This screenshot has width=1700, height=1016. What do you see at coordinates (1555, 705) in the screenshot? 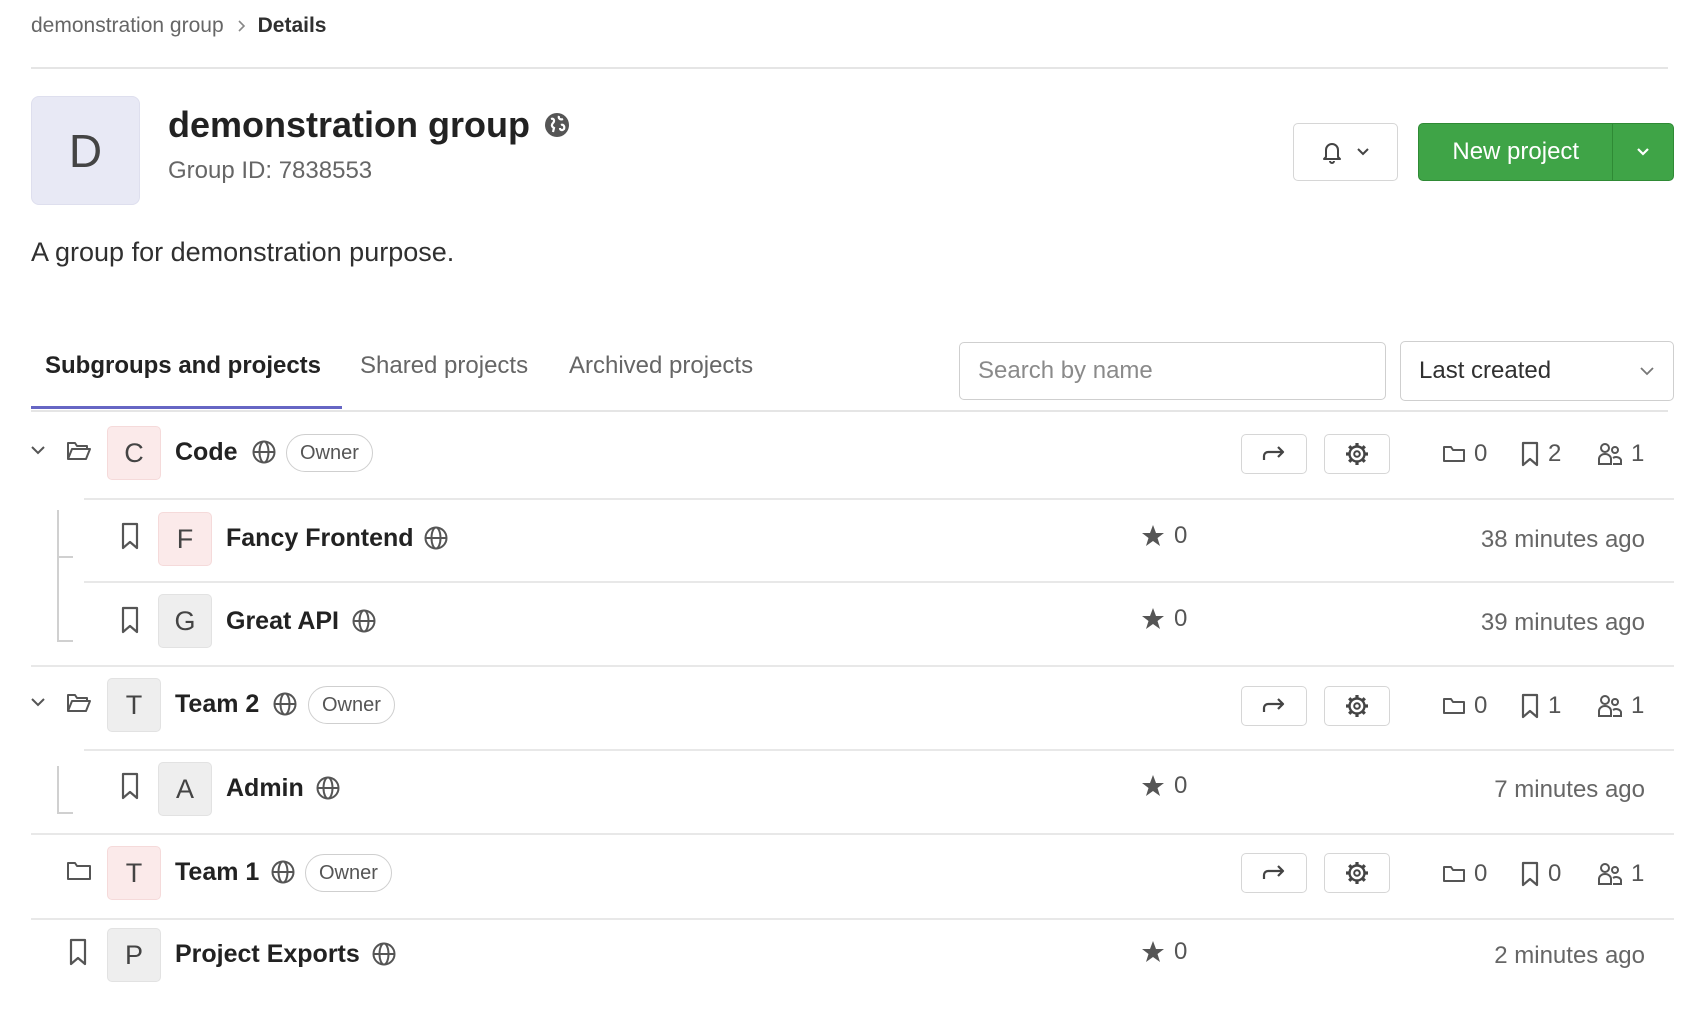
I see `projects-count-value: 1` at bounding box center [1555, 705].